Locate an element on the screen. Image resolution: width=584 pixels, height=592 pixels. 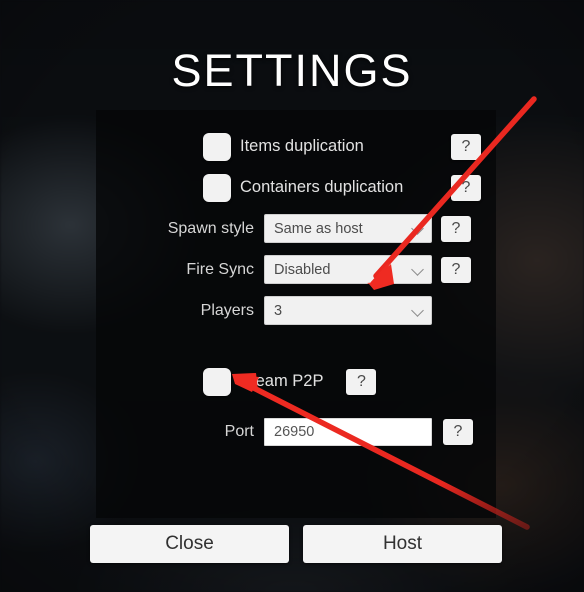
row-fire-sync: Fire Sync Disabled ? is located at coordinates (296, 269).